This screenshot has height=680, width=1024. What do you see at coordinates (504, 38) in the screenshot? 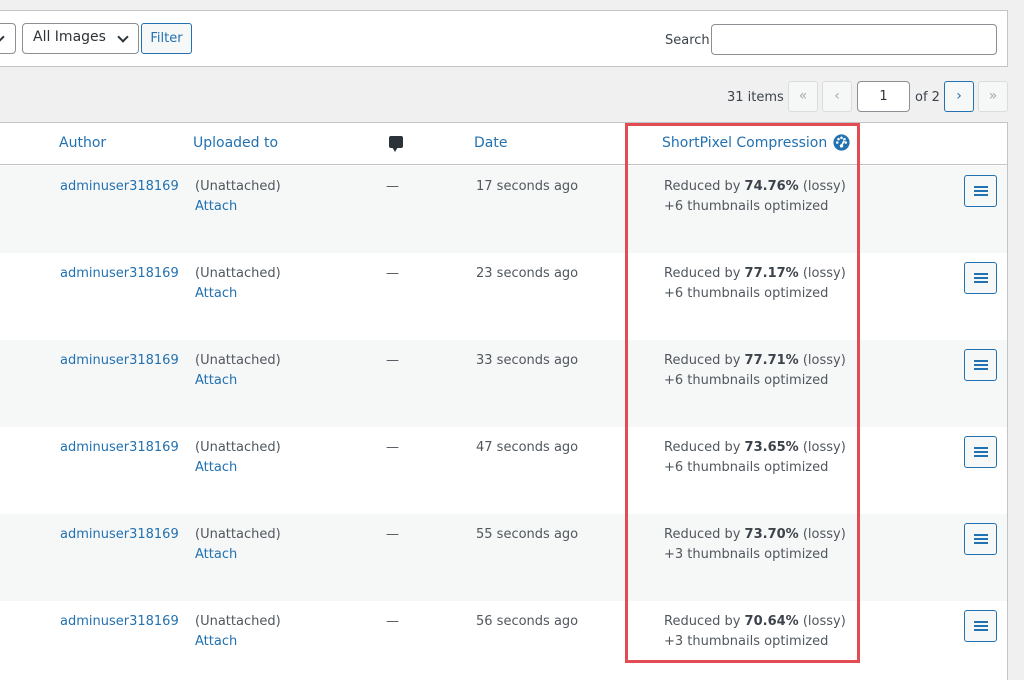
I see `filter-bar: All Images Filter Search` at bounding box center [504, 38].